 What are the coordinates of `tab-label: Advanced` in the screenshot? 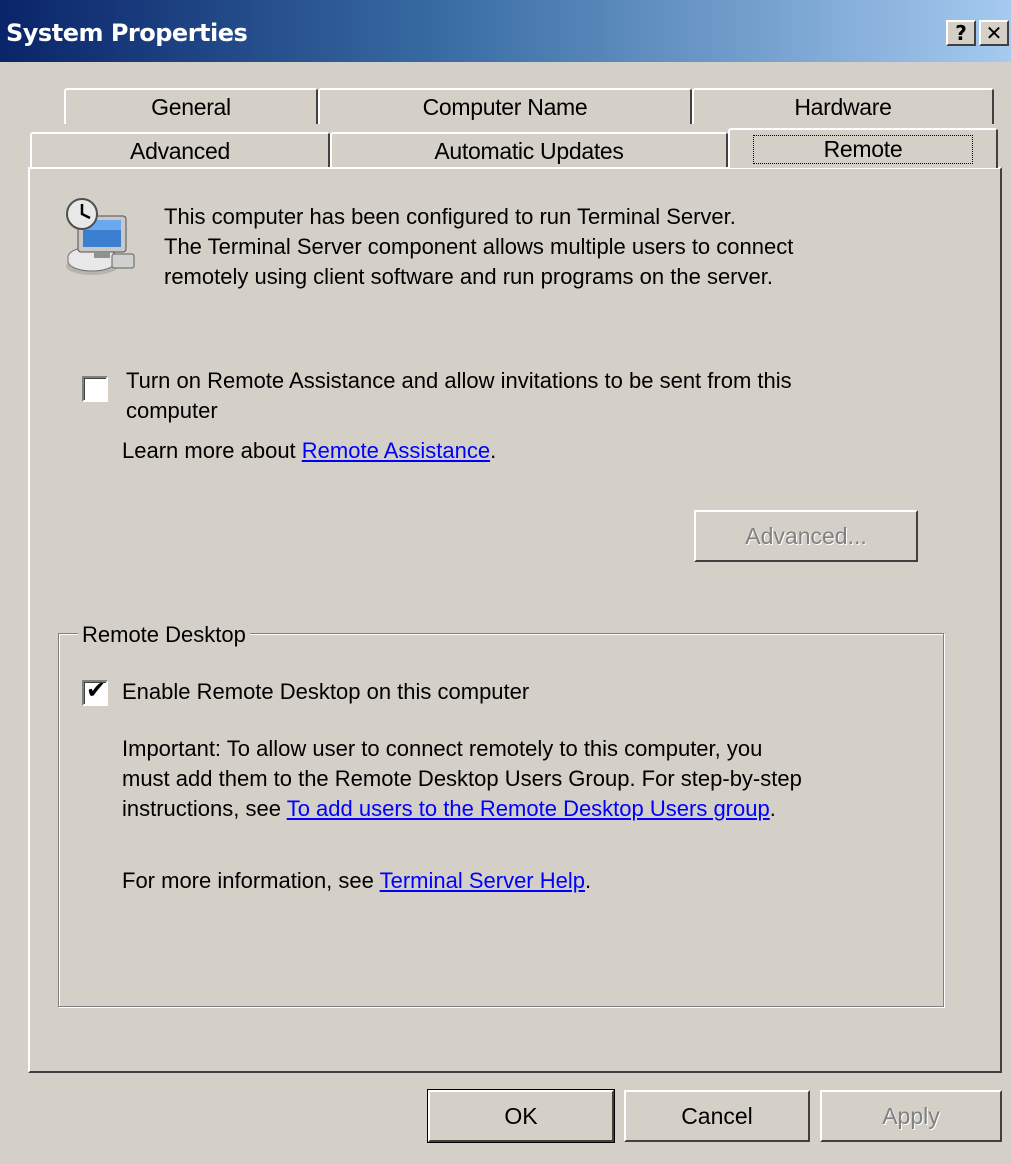 It's located at (180, 150).